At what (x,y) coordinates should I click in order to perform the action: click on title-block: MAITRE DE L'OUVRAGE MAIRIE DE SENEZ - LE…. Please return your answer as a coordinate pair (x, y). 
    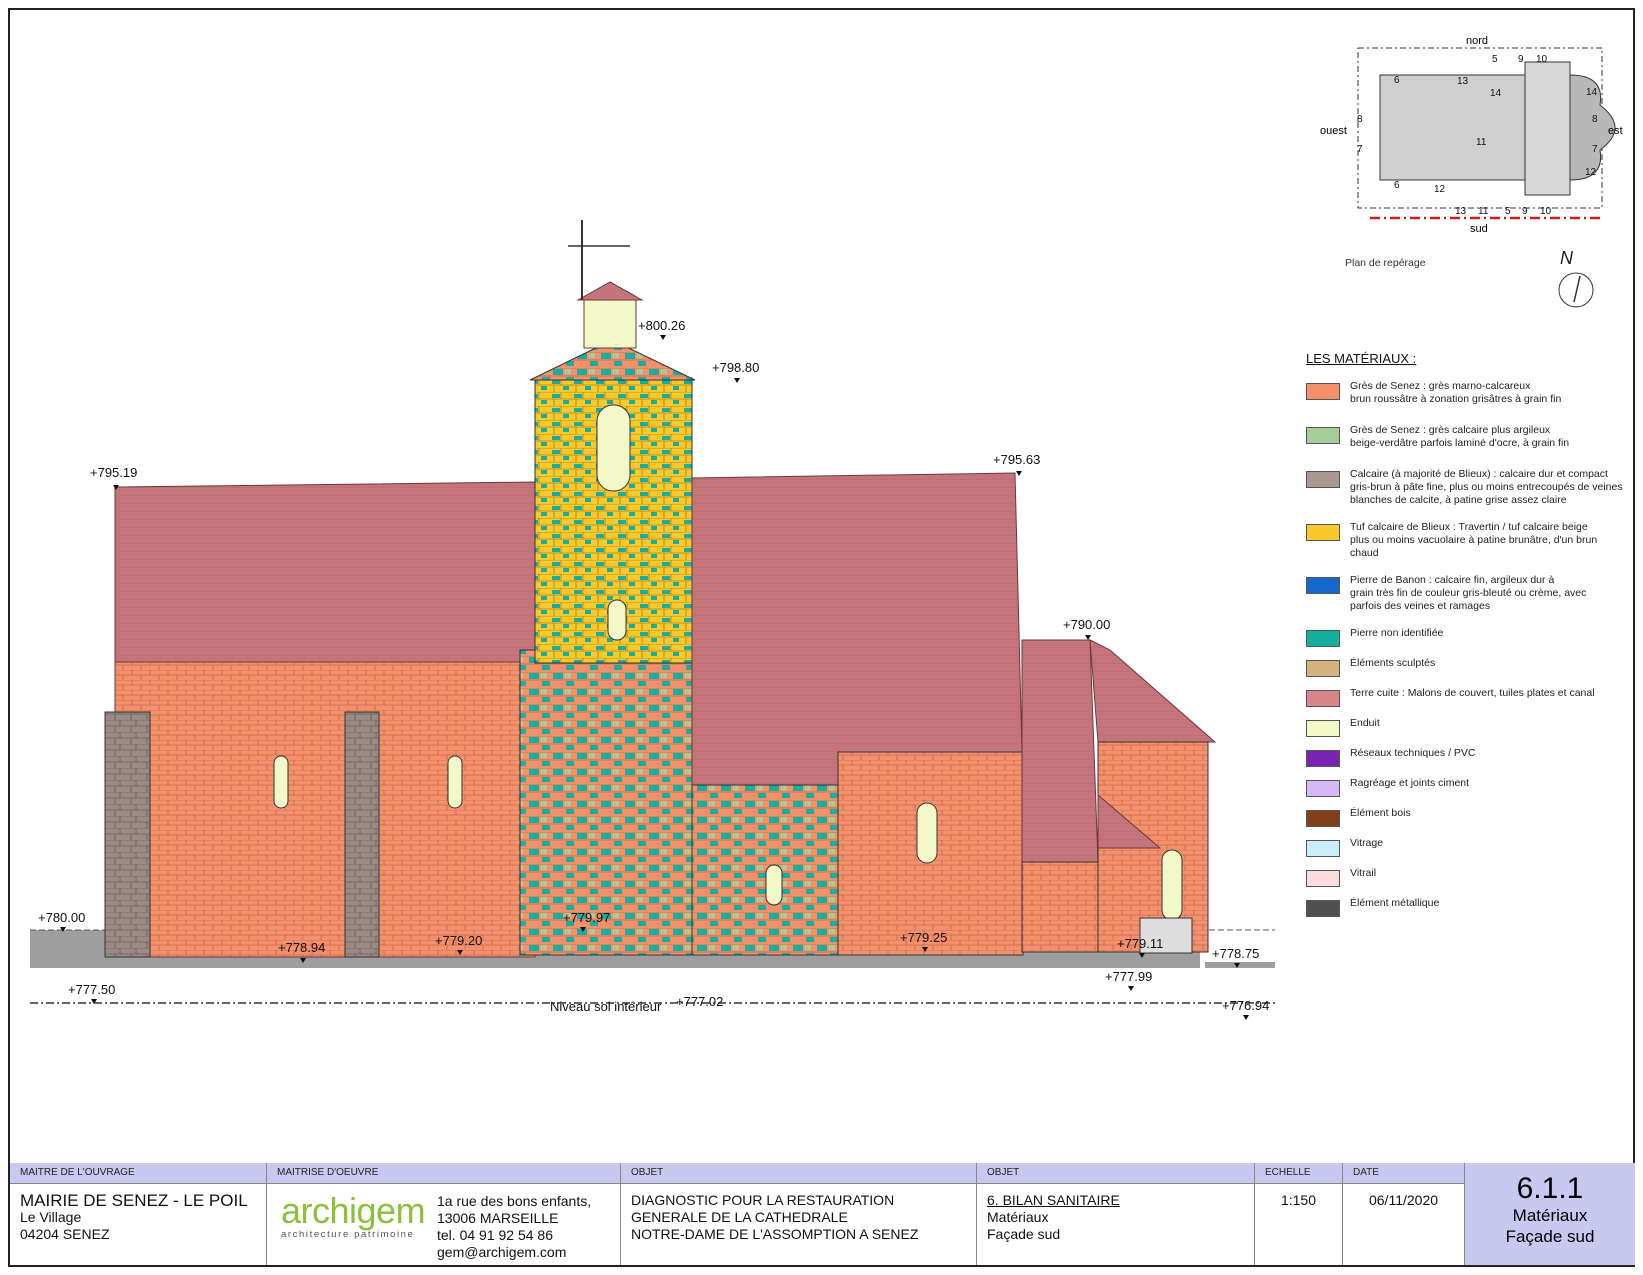
    Looking at the image, I should click on (822, 1214).